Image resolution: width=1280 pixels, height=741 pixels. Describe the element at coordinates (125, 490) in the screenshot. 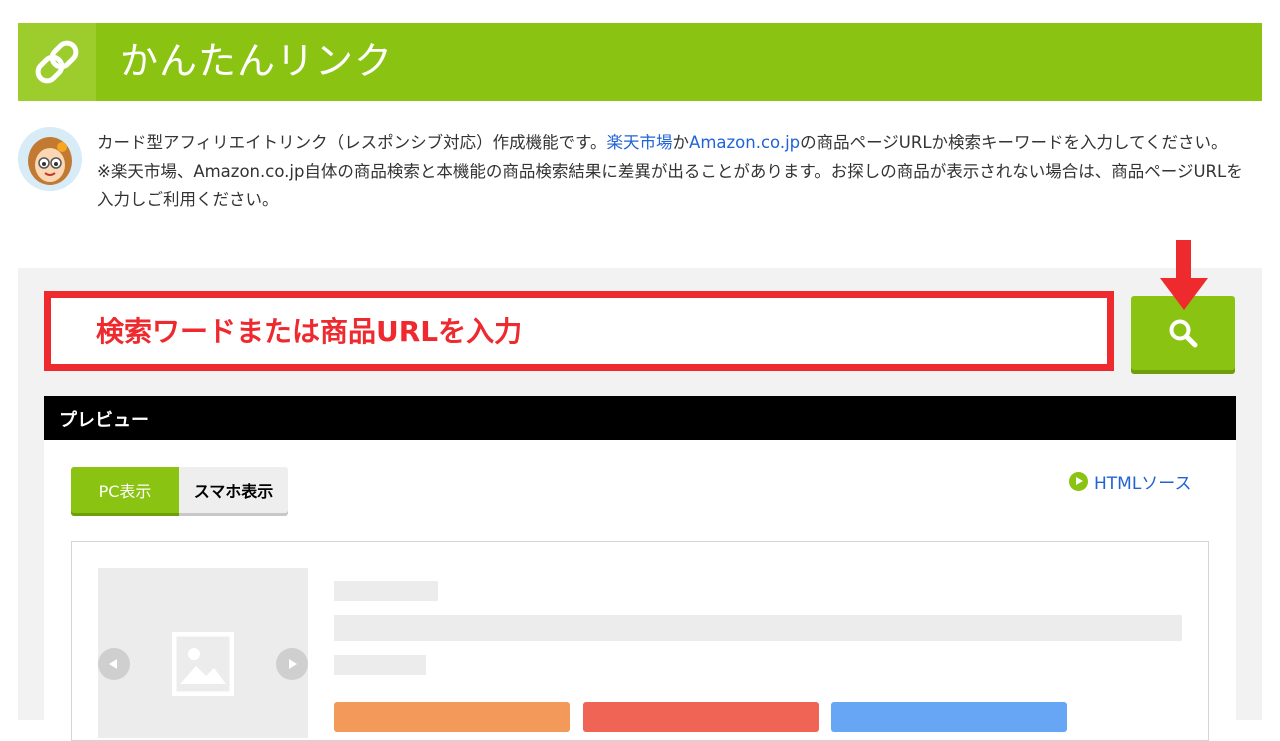

I see `tab-pc-view: PC表示` at that location.